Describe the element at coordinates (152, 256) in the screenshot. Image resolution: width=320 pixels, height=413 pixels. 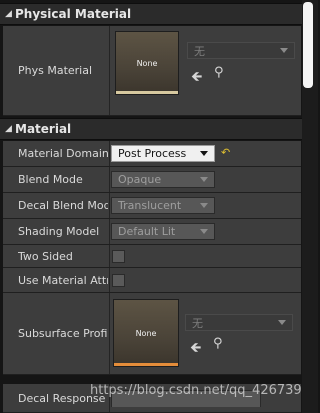
I see `two-sided-row: Two Sided` at that location.